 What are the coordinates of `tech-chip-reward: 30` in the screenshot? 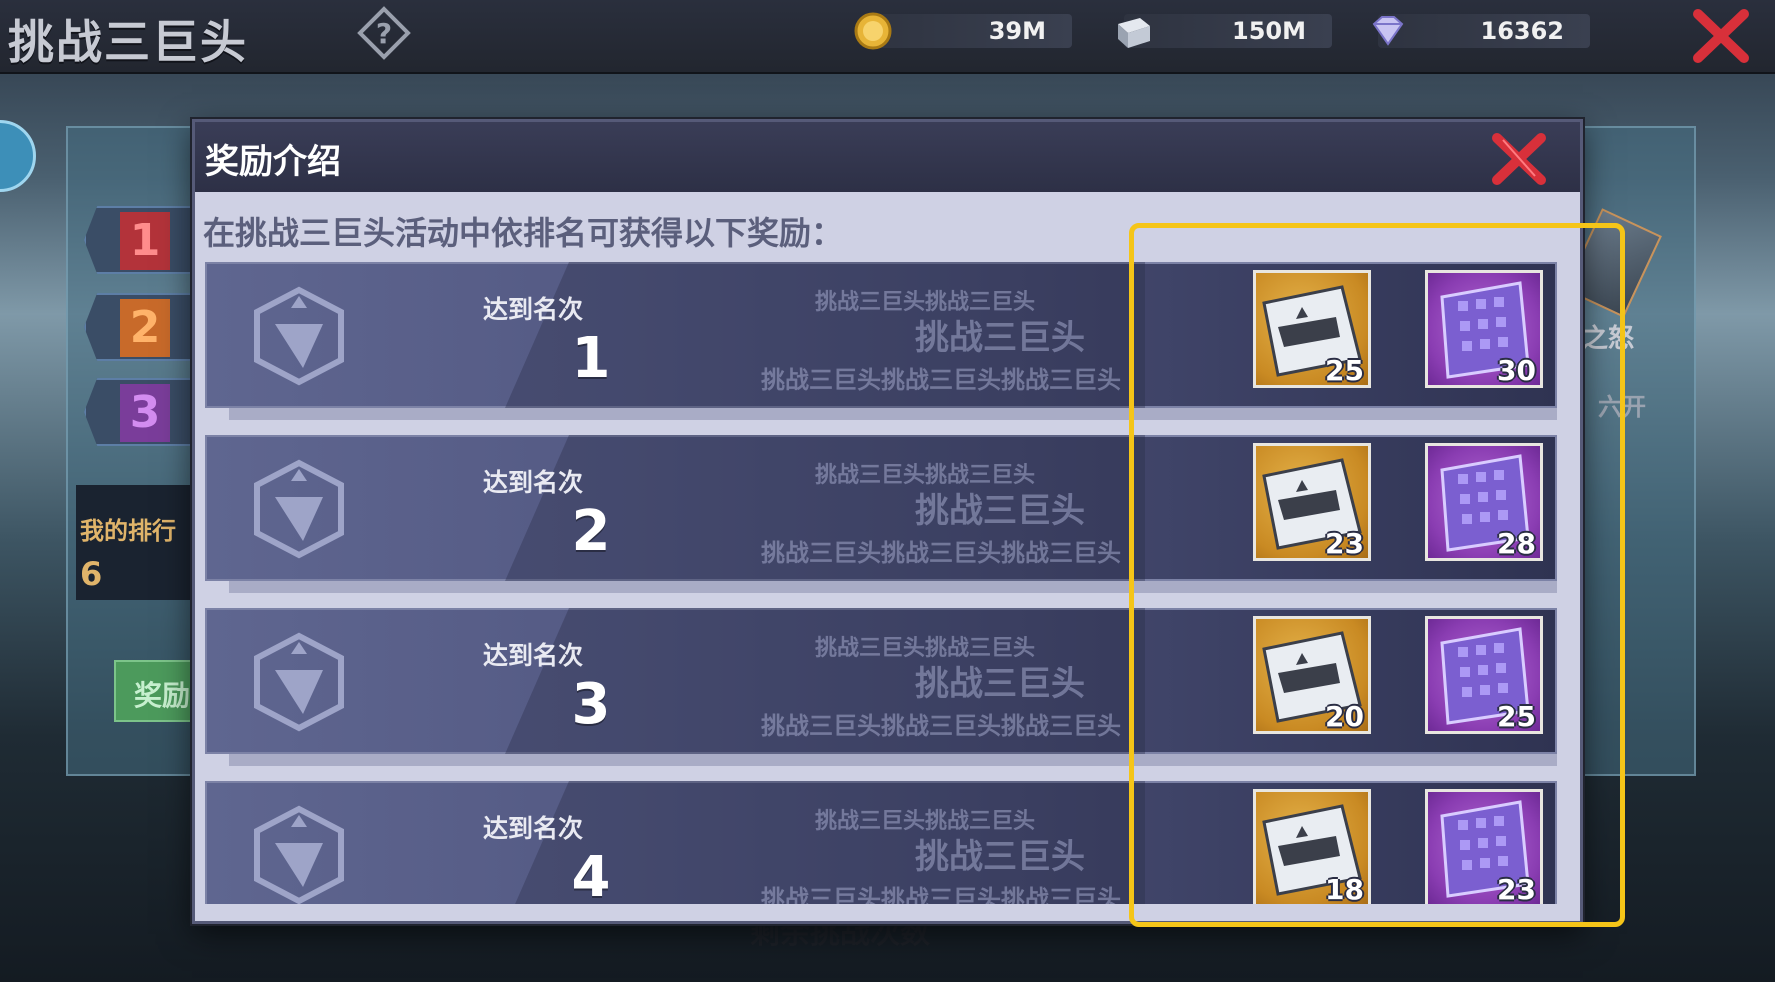 It's located at (1484, 329).